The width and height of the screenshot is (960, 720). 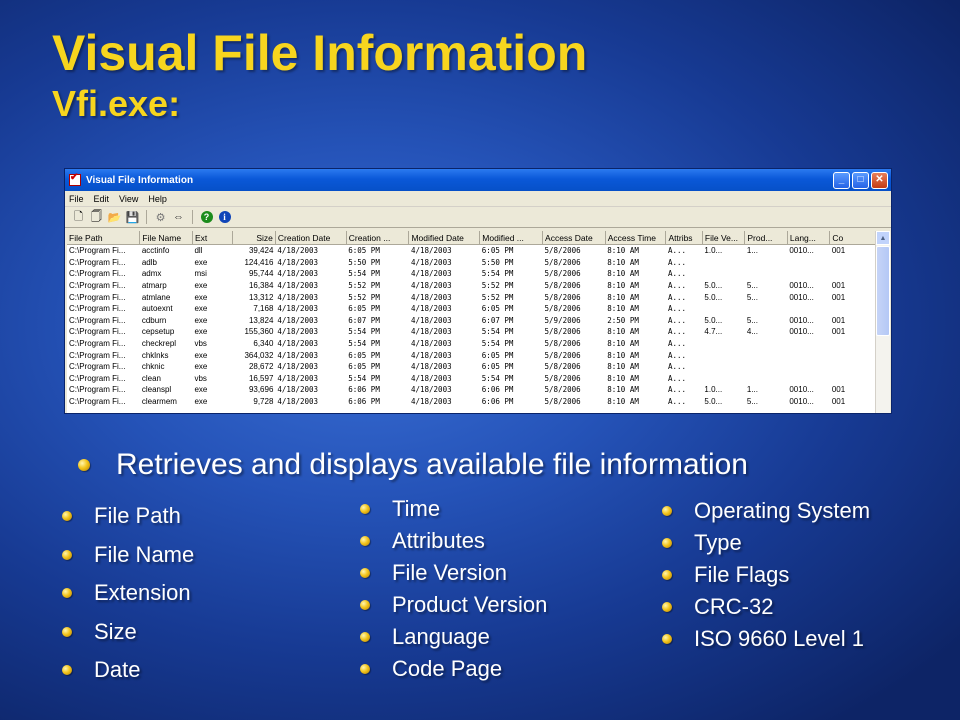 What do you see at coordinates (200, 274) in the screenshot?
I see `table-cell: msi` at bounding box center [200, 274].